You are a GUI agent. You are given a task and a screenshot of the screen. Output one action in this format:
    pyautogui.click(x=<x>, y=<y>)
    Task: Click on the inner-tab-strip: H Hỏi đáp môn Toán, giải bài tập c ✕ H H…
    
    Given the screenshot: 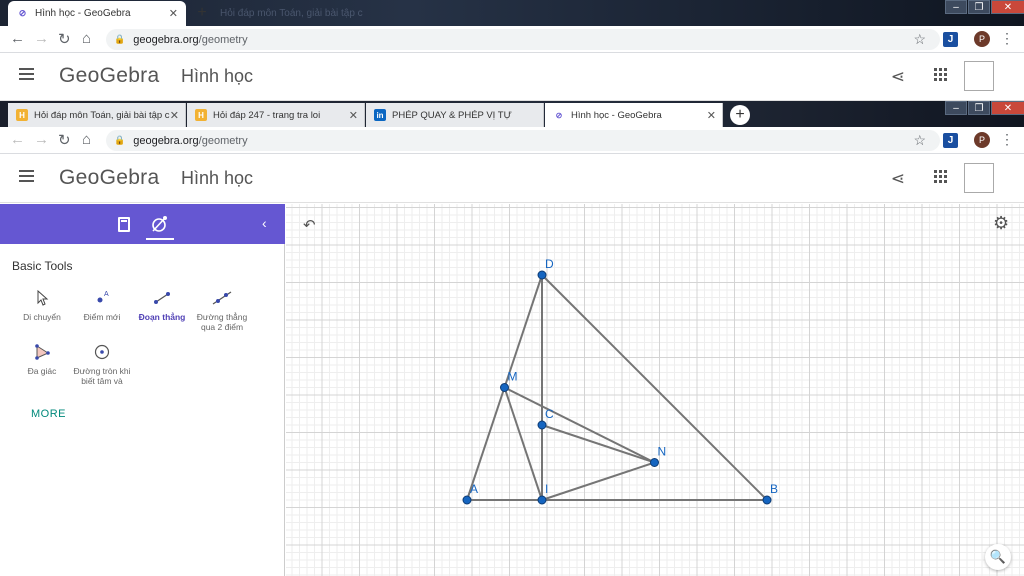 What is the action you would take?
    pyautogui.click(x=512, y=114)
    